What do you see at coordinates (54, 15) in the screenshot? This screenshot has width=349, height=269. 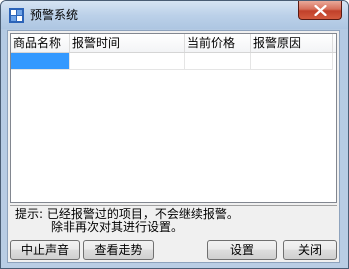 I see `window-title: 预警系统` at bounding box center [54, 15].